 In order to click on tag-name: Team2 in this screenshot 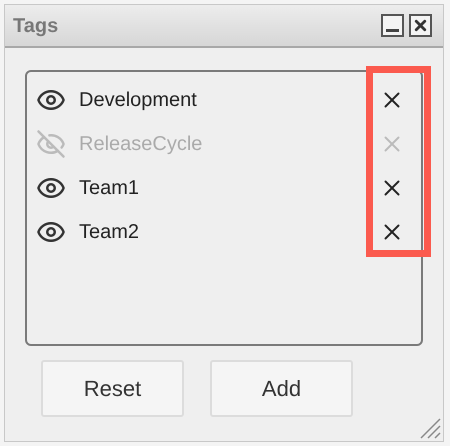, I will do `click(229, 232)`.